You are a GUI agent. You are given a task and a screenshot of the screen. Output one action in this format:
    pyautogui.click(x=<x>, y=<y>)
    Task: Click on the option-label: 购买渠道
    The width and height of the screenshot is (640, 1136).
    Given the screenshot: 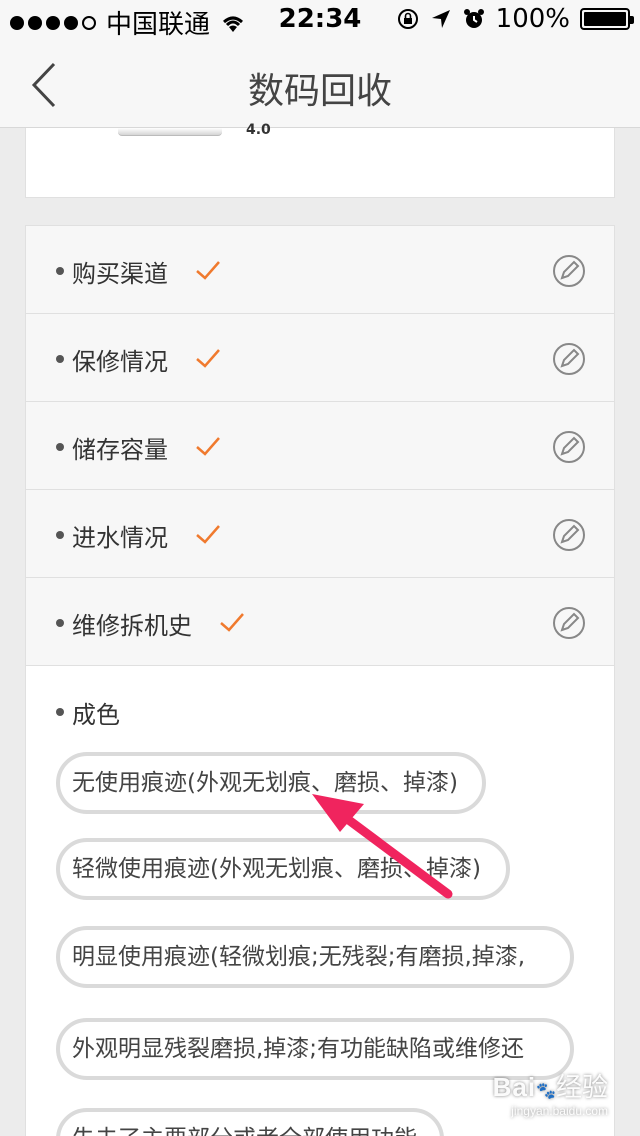 What is the action you would take?
    pyautogui.click(x=120, y=274)
    